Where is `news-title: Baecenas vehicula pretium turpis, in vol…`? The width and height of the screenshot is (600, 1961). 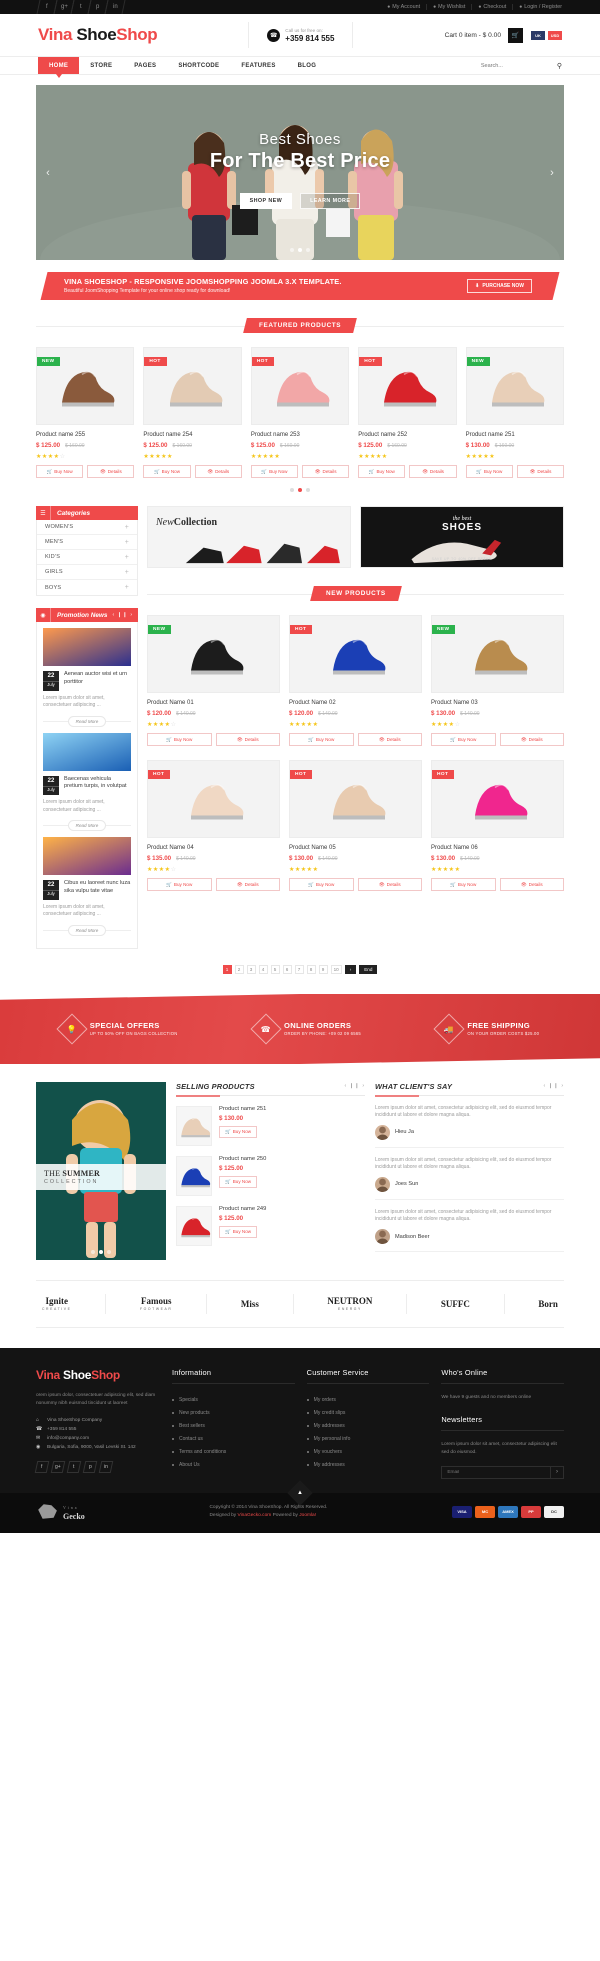 news-title: Baecenas vehicula pretium turpis, in vol… is located at coordinates (97, 783).